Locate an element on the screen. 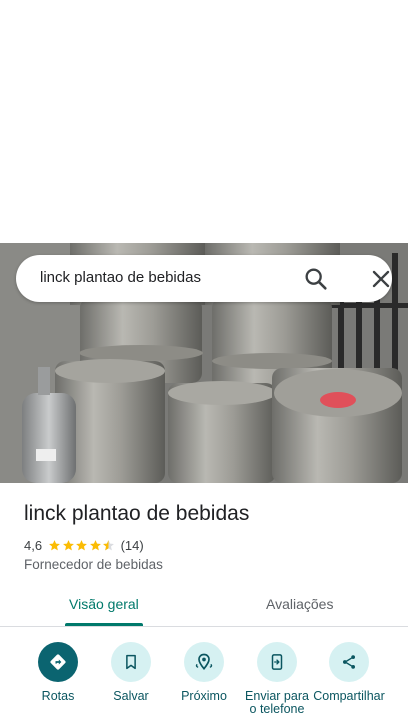  star-rating is located at coordinates (82, 545).